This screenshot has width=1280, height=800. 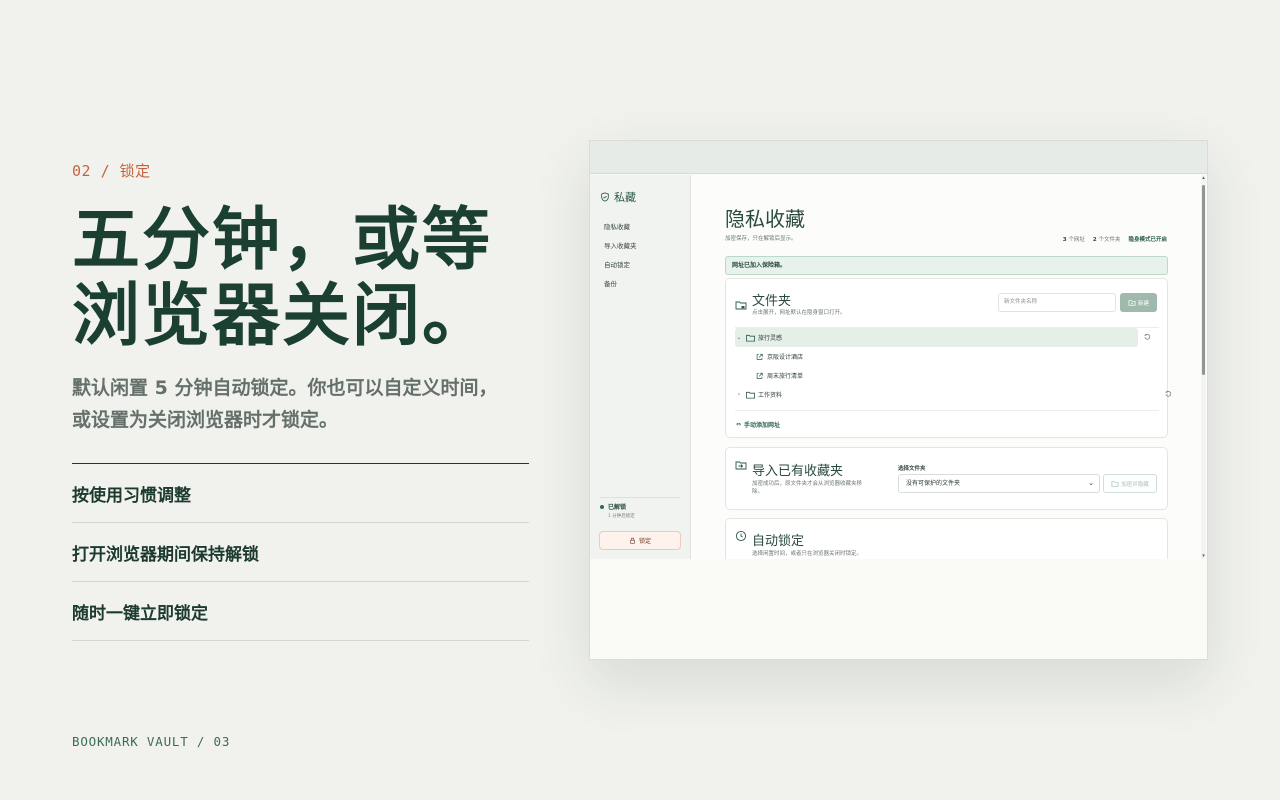 I want to click on autolock-desc: 选择闲置时间，或者只在浏览器关闭时锁定。, so click(x=807, y=554).